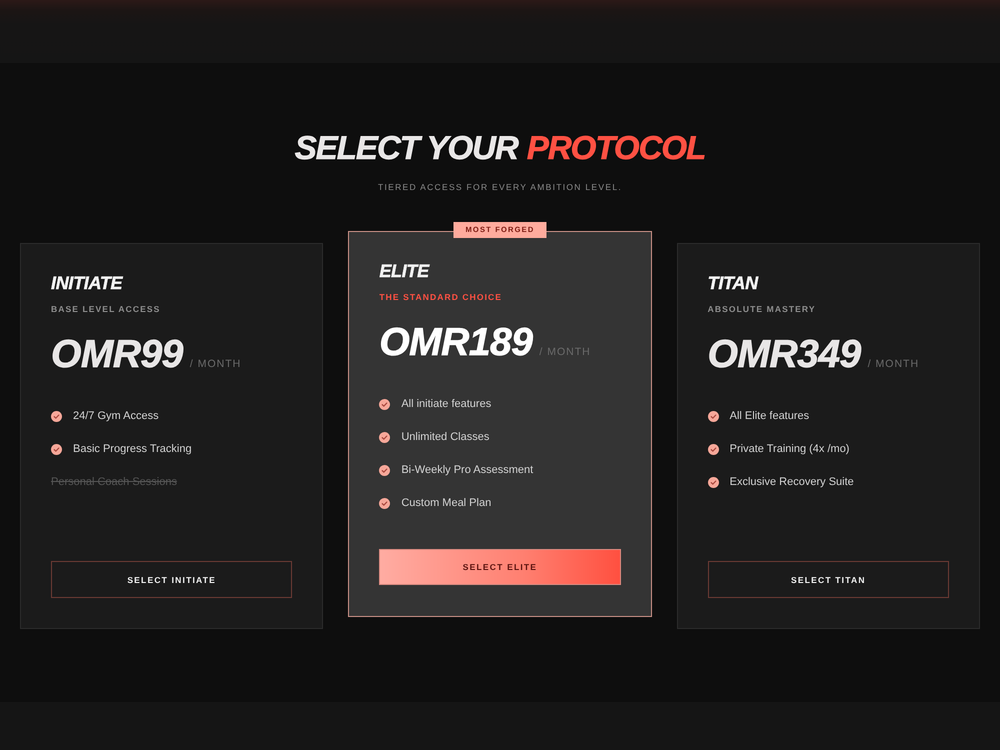 The height and width of the screenshot is (750, 1000). I want to click on feature-text: All Elite features, so click(770, 416).